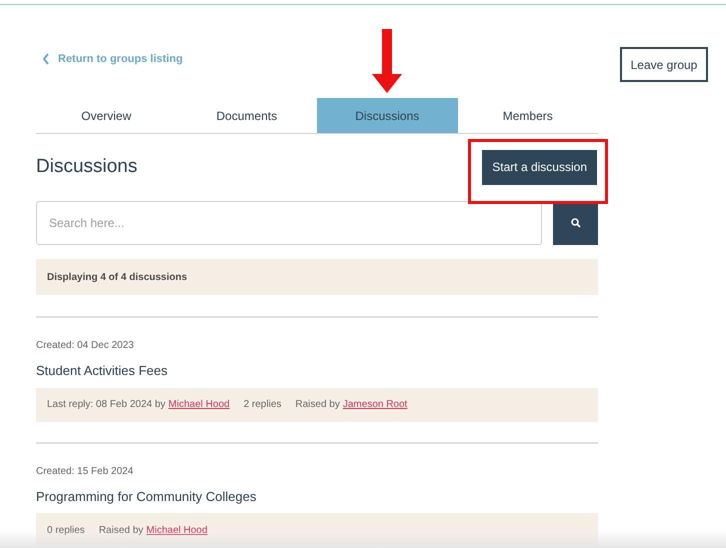 This screenshot has width=726, height=548. I want to click on leave-group-button: Leave group, so click(664, 64).